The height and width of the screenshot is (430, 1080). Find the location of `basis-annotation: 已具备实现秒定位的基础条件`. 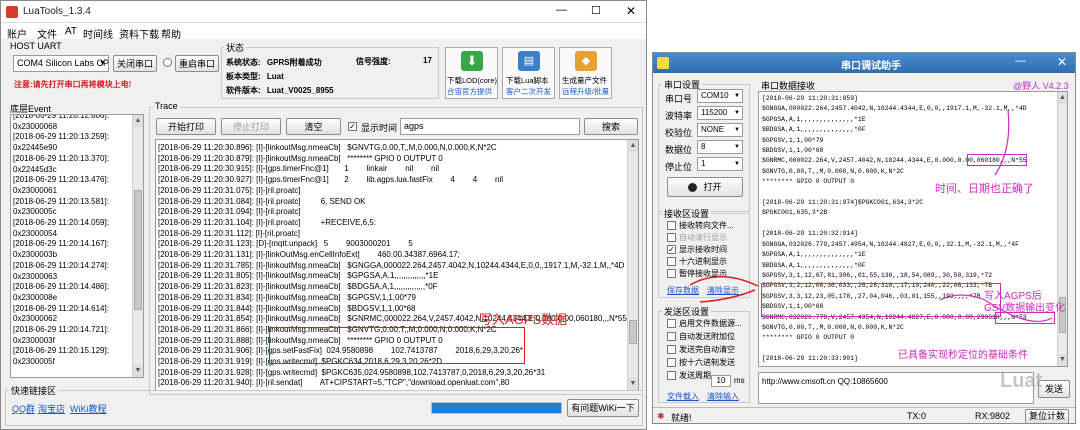

basis-annotation: 已具备实现秒定位的基础条件 is located at coordinates (963, 355).